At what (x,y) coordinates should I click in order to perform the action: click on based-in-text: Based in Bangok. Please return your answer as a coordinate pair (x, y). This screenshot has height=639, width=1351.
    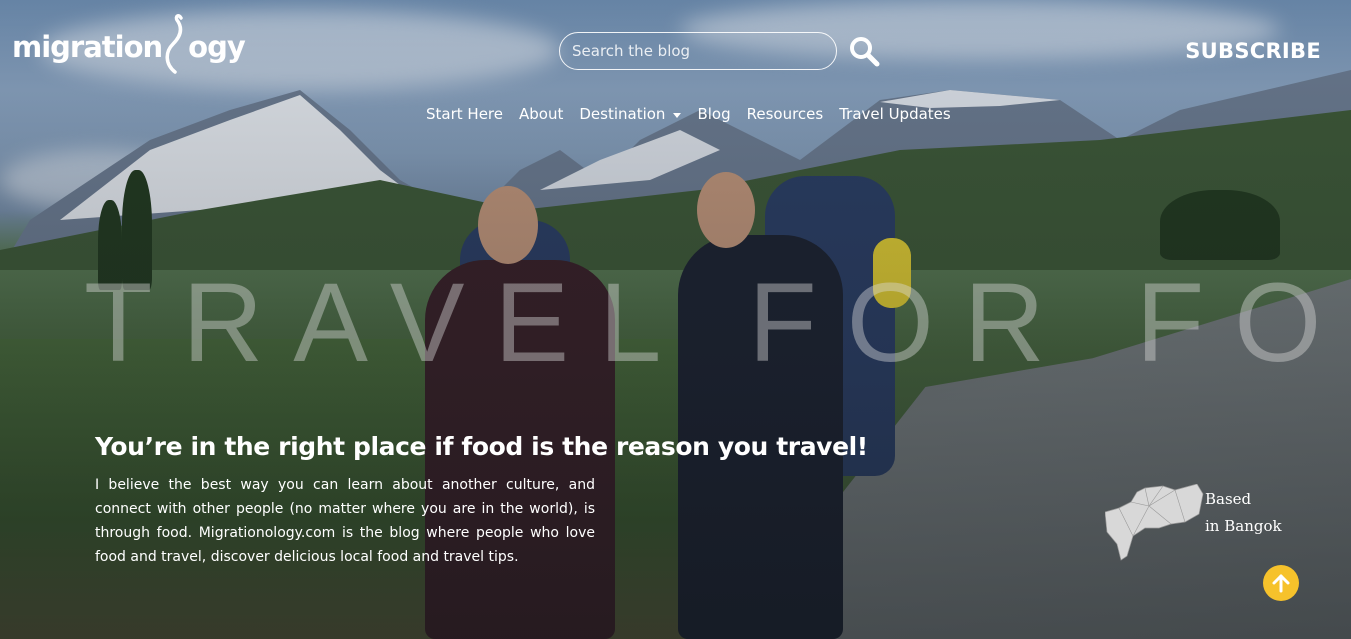
    Looking at the image, I should click on (1243, 513).